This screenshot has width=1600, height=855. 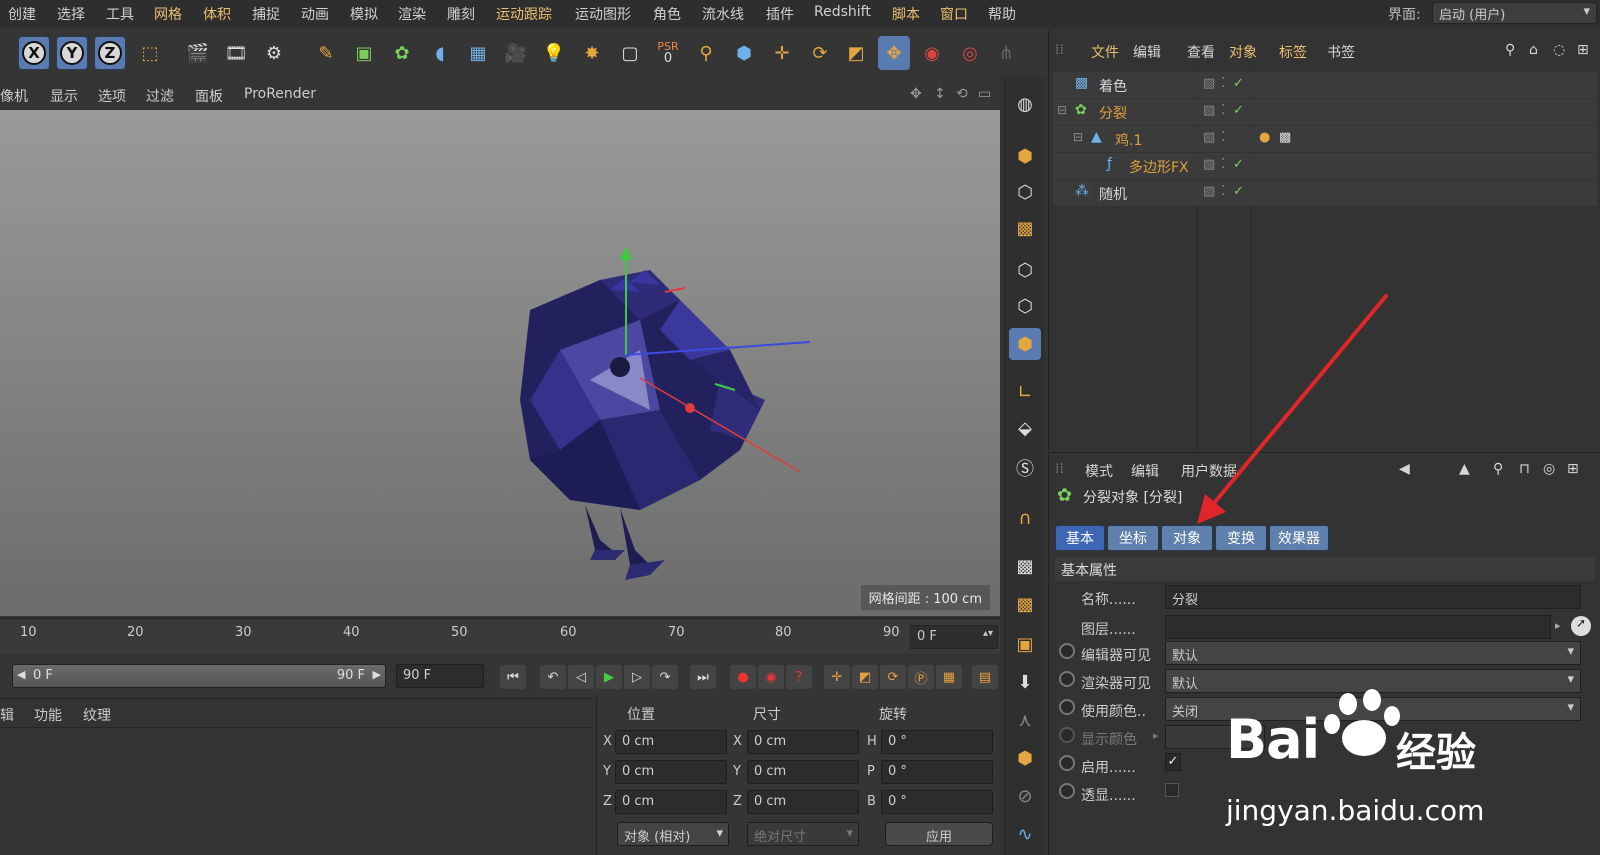 I want to click on menu-simulate: 模拟, so click(x=364, y=14).